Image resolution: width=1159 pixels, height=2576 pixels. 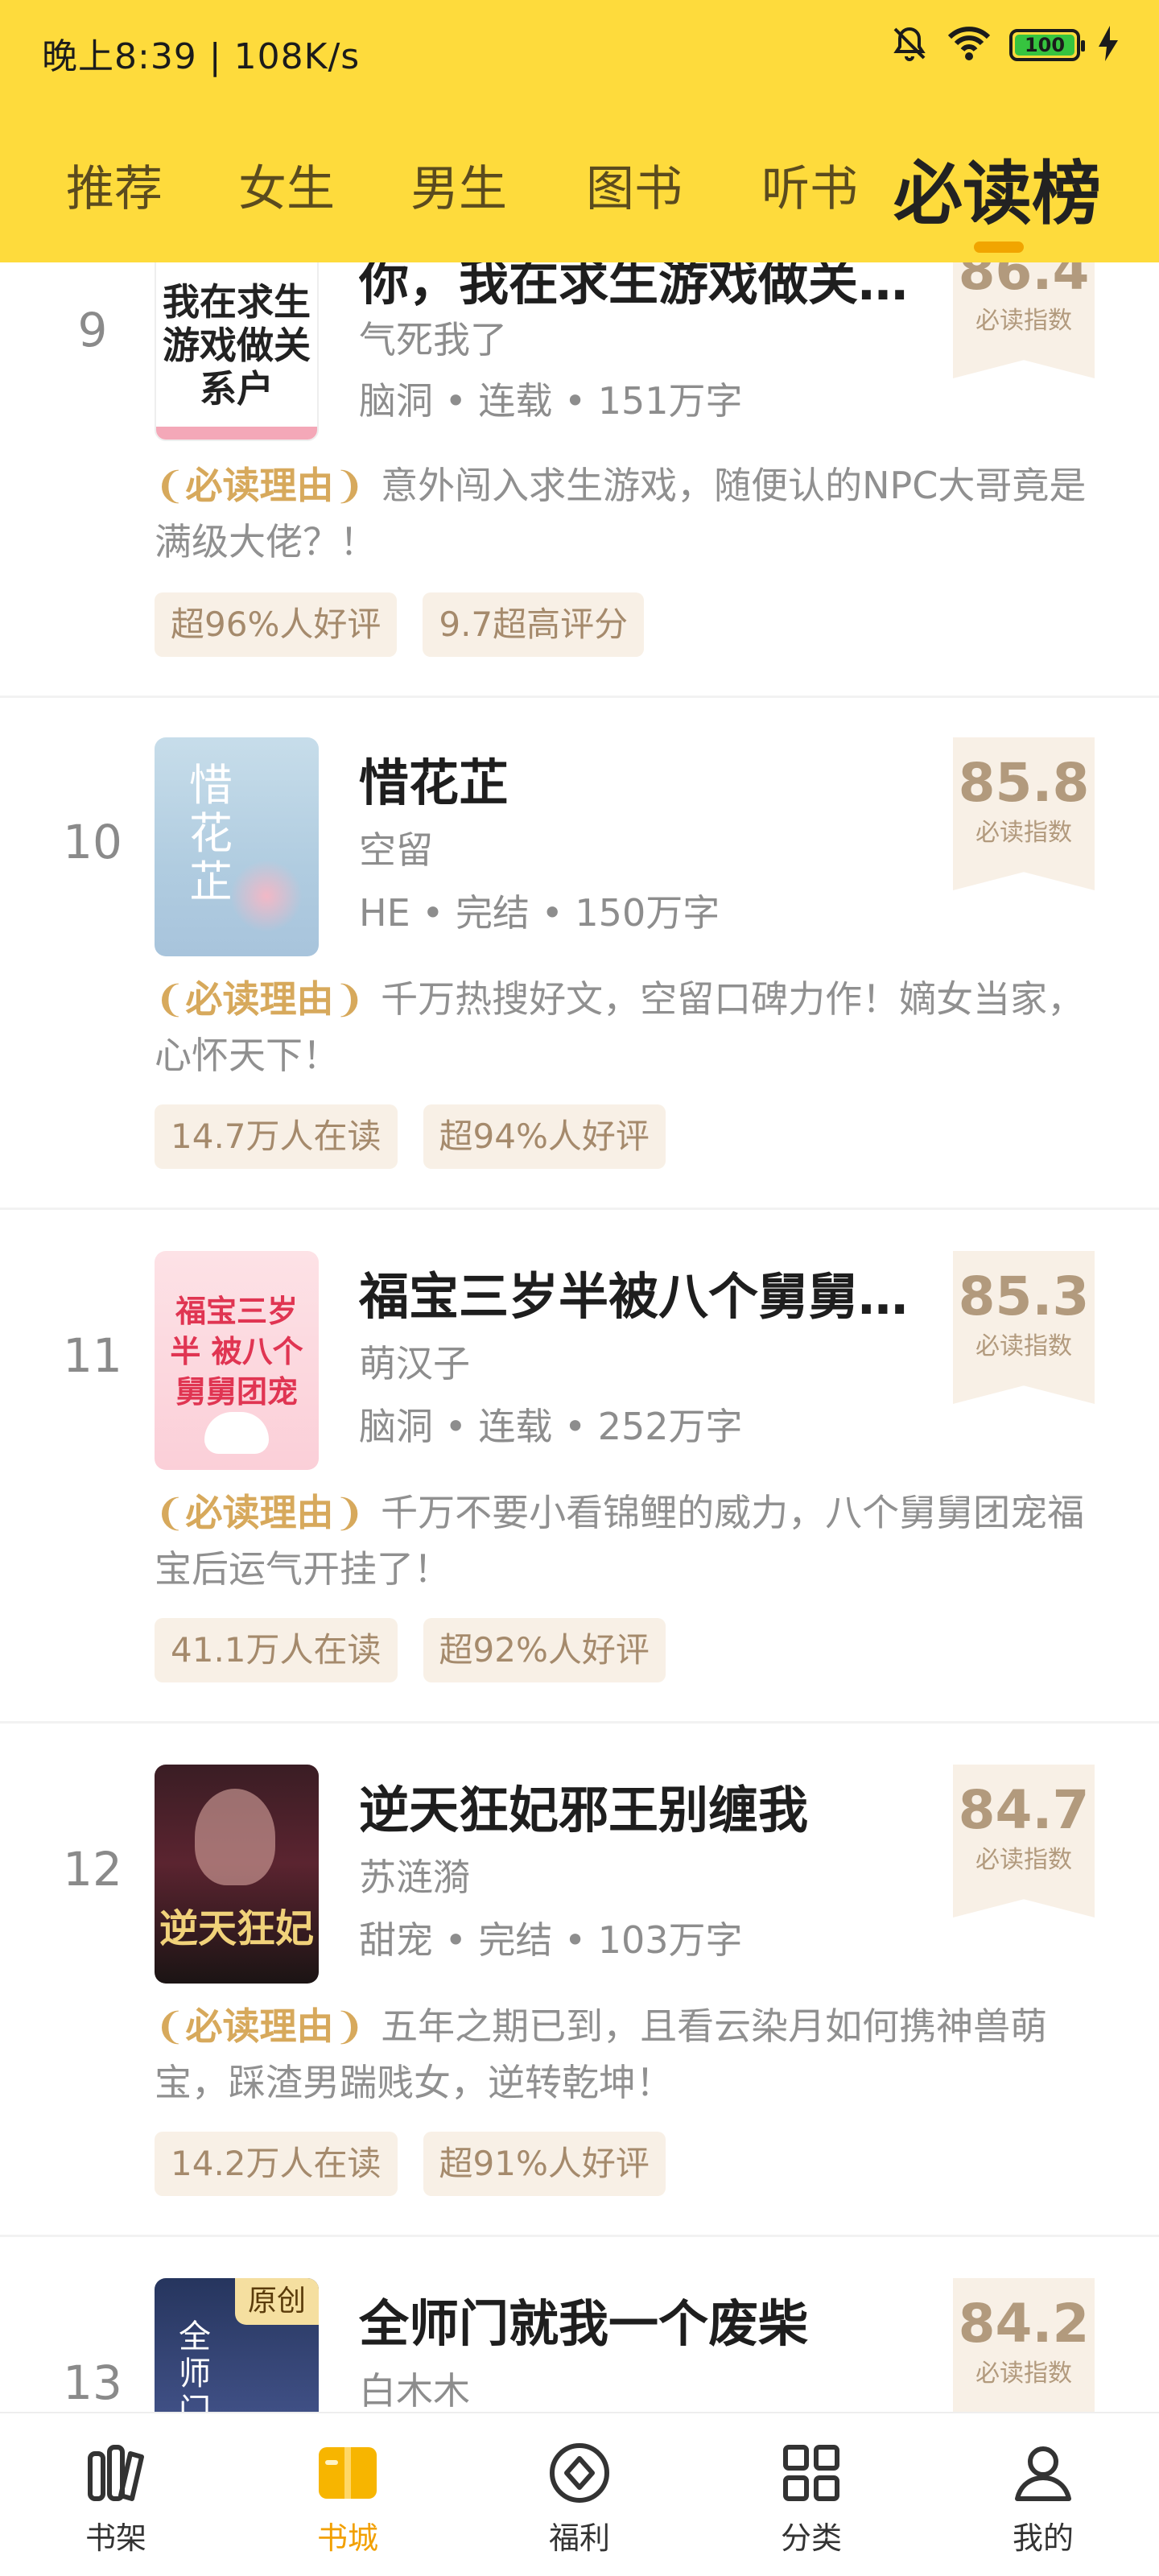 I want to click on nav-category: 分类, so click(x=811, y=2497).